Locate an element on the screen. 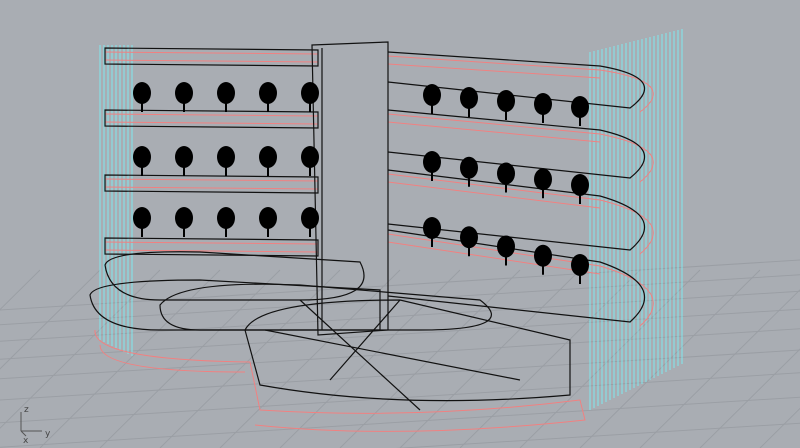  axis-indicator-icon is located at coordinates (31, 424).